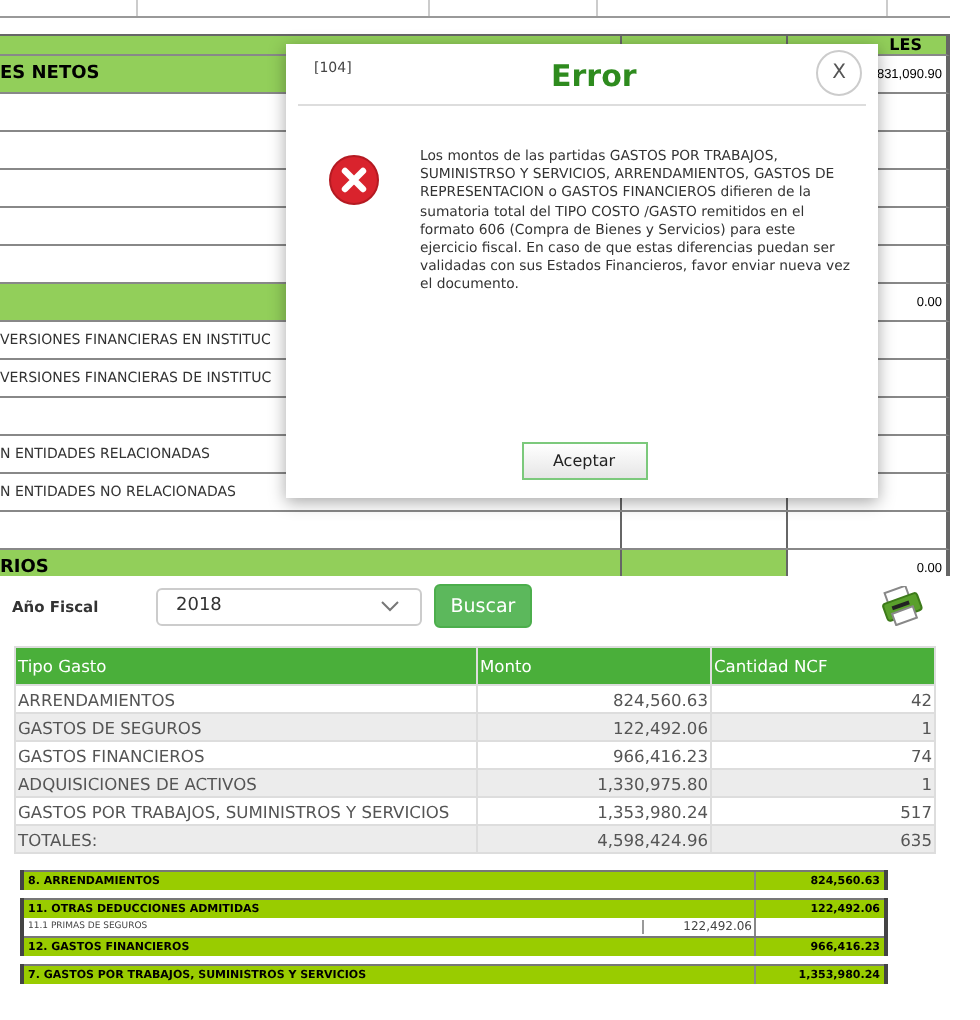 Image resolution: width=980 pixels, height=1020 pixels. What do you see at coordinates (584, 461) in the screenshot?
I see `accept-button: Aceptar` at bounding box center [584, 461].